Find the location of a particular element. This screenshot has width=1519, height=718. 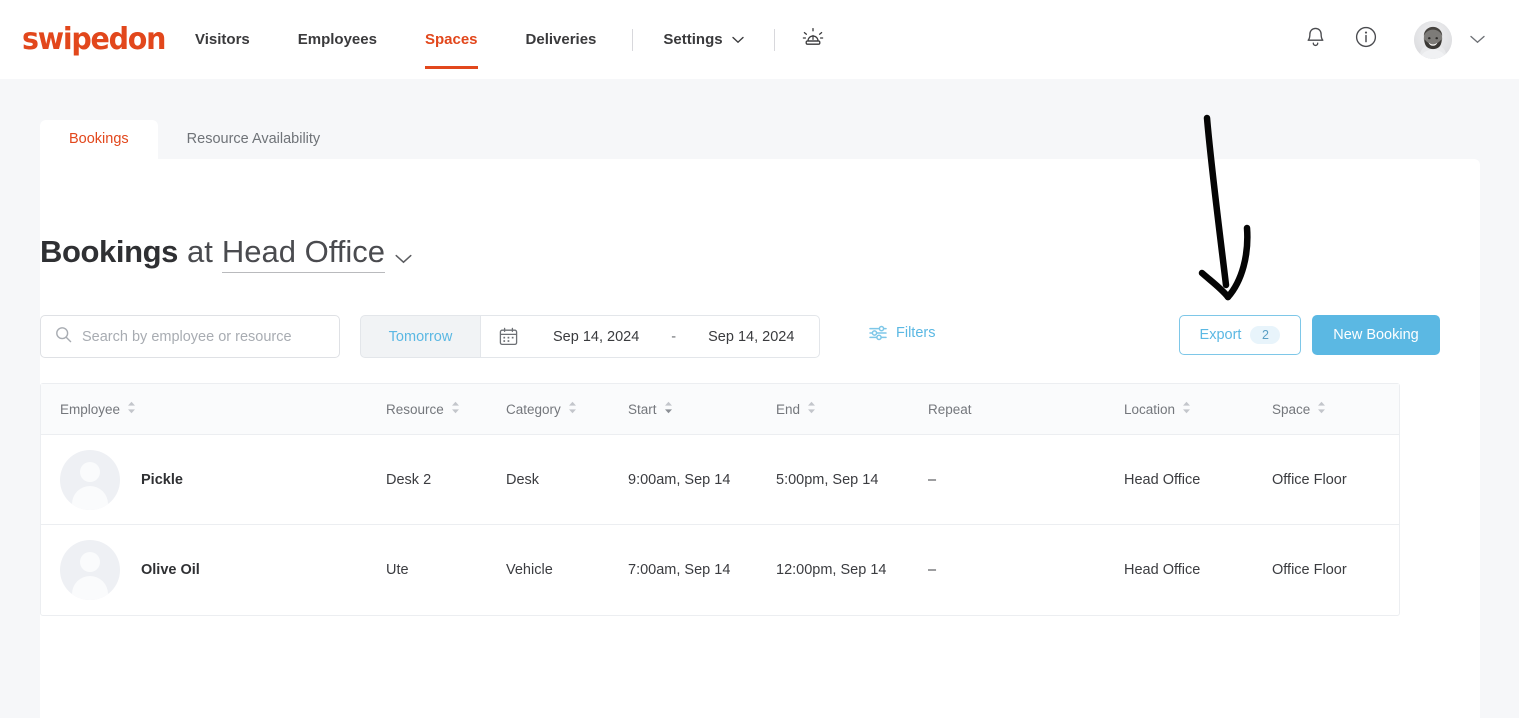

calendar-icon is located at coordinates (508, 336).